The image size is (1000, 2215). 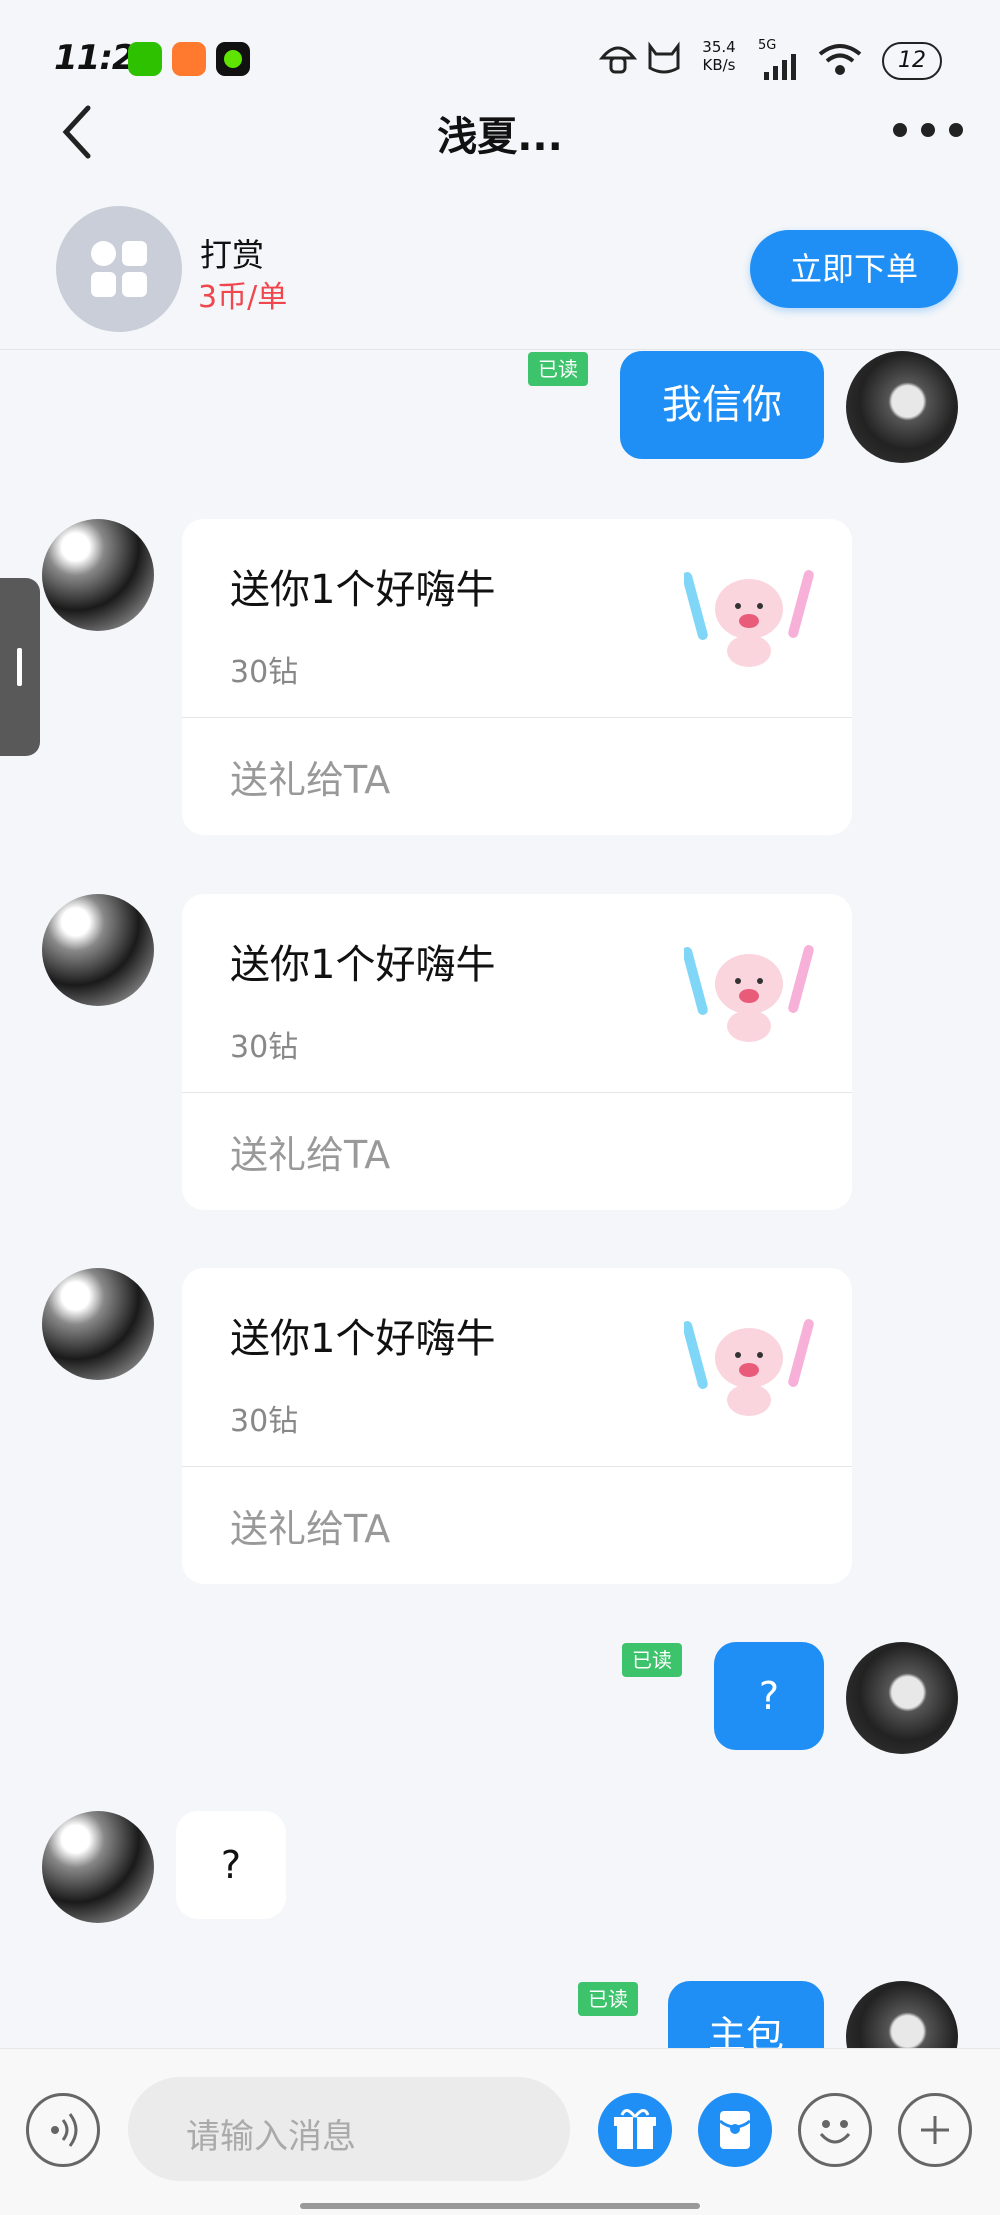 I want to click on order-now-button: 立即下单, so click(x=854, y=269).